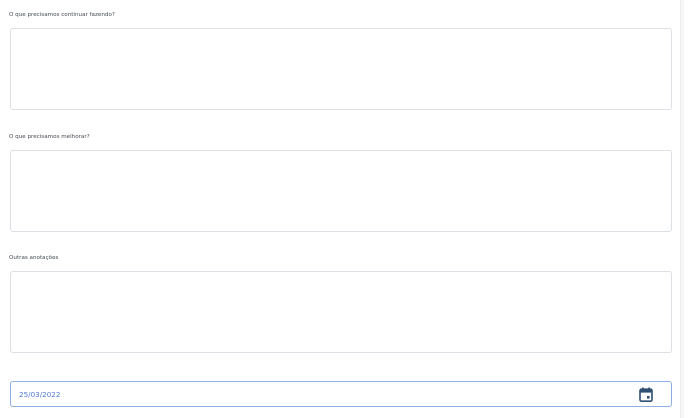  What do you see at coordinates (49, 137) in the screenshot?
I see `improve-label: O que precisamos melhorar?` at bounding box center [49, 137].